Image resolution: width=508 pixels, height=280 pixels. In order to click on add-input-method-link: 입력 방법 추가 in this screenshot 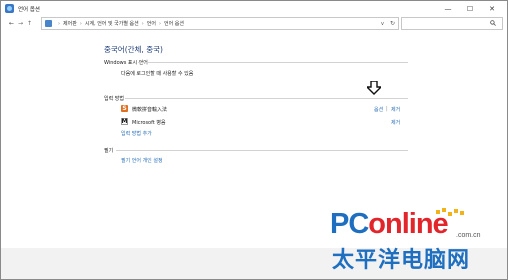, I will do `click(136, 133)`.